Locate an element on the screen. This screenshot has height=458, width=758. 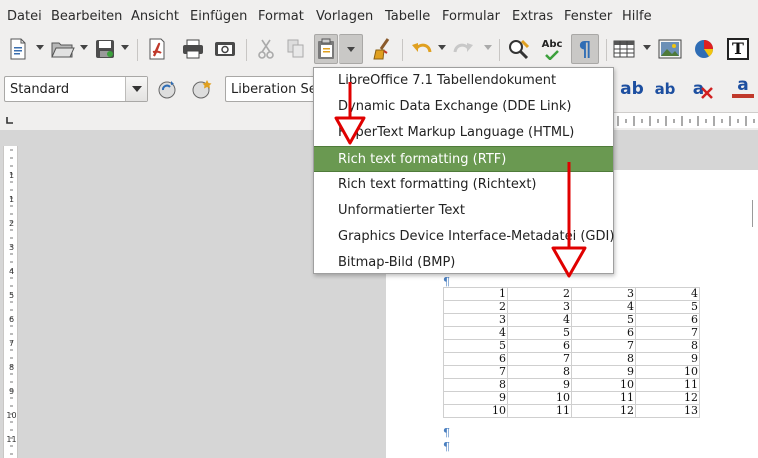
paste-option-html: HyperText Markup Language (HTML) is located at coordinates (463, 133).